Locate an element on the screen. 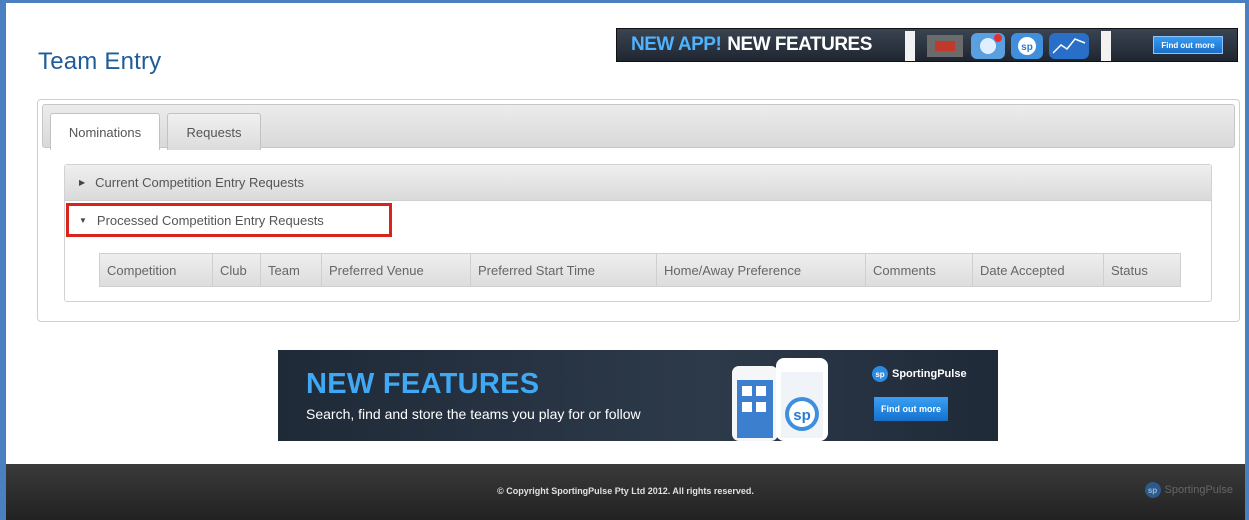  column-header: Club is located at coordinates (237, 270).